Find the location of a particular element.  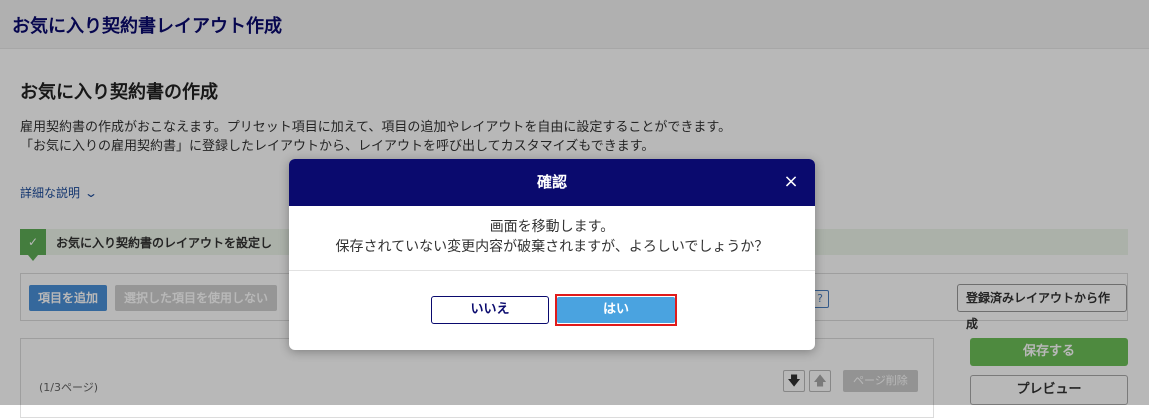

dialog-message-line-1: 画面を移動します。 is located at coordinates (552, 227).